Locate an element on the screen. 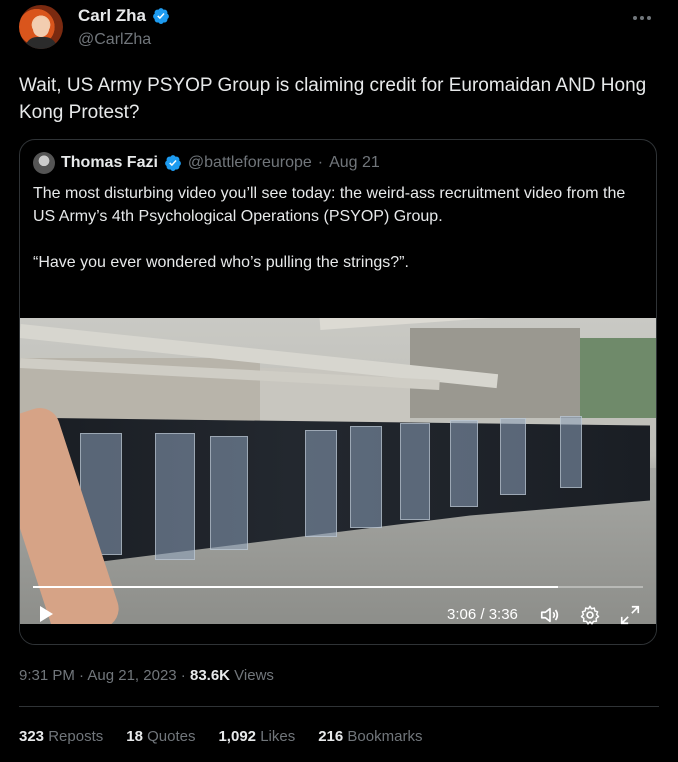  quoted-date: Aug 21 is located at coordinates (354, 163).